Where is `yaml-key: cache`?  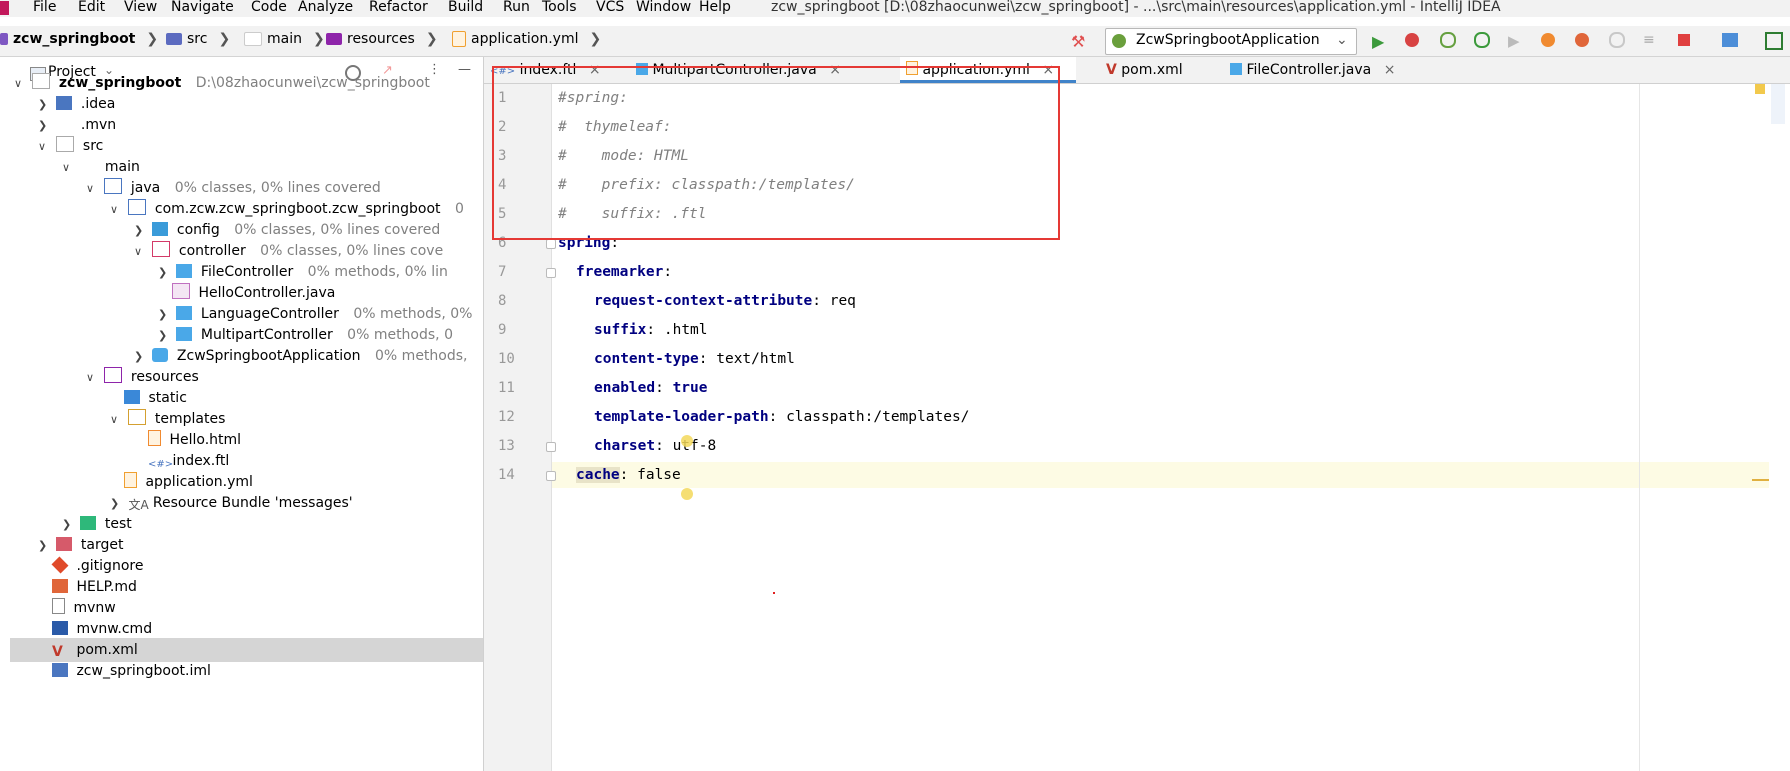
yaml-key: cache is located at coordinates (598, 475).